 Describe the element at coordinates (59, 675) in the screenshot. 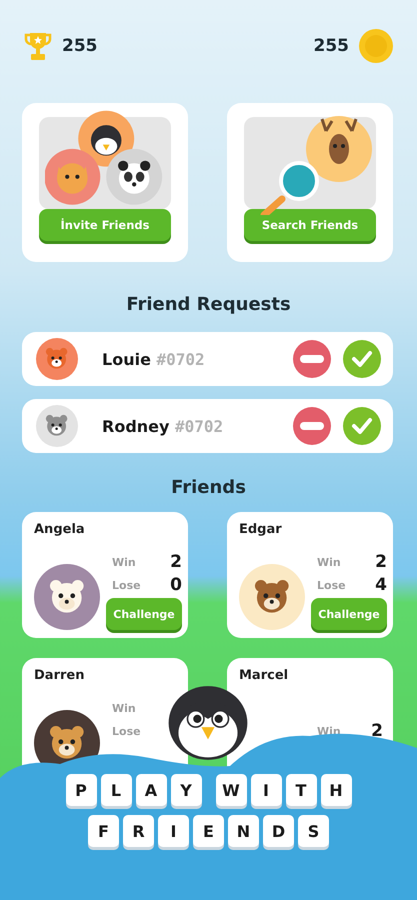

I see `friend-name: Darren` at that location.